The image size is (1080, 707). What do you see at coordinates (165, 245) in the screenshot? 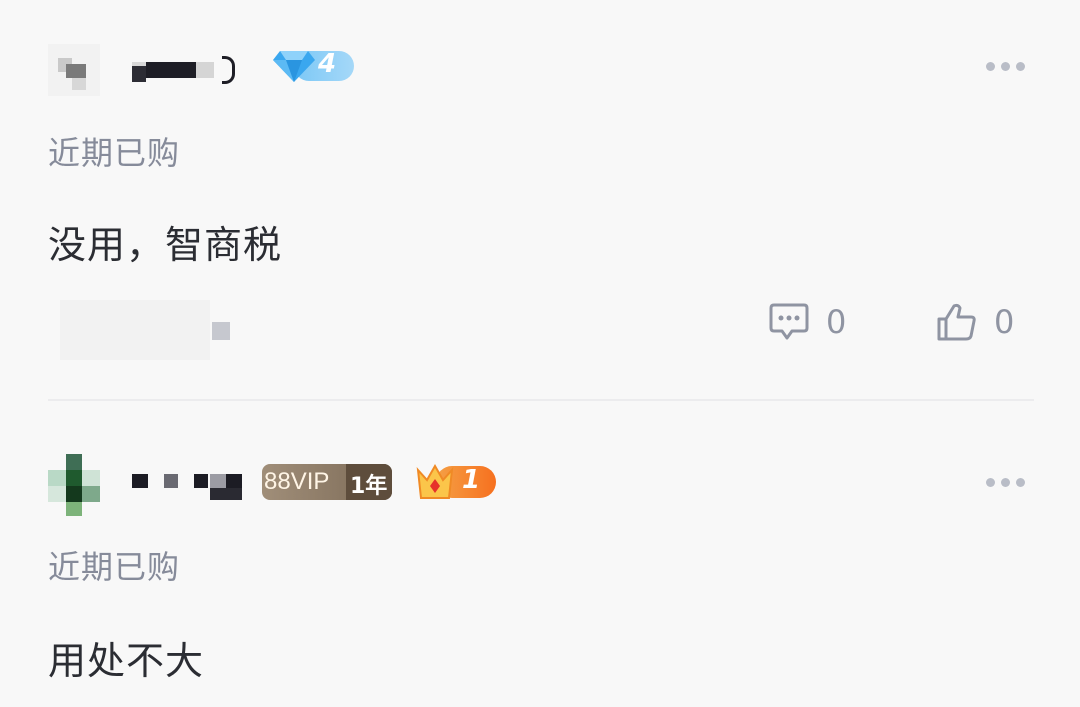
I see `review-comment: 没用，智商税` at bounding box center [165, 245].